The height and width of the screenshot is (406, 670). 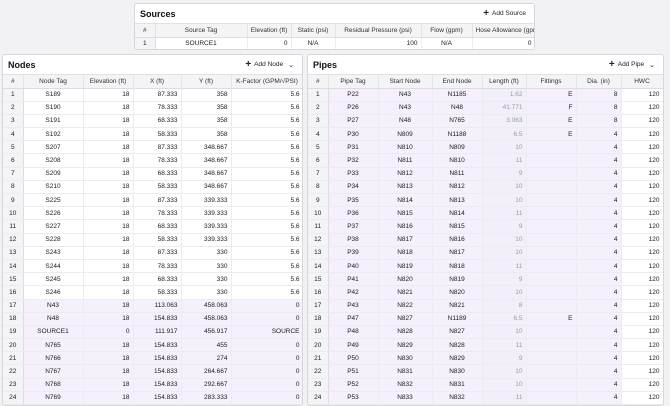 I want to click on nodes-cell: S227, so click(x=53, y=226).